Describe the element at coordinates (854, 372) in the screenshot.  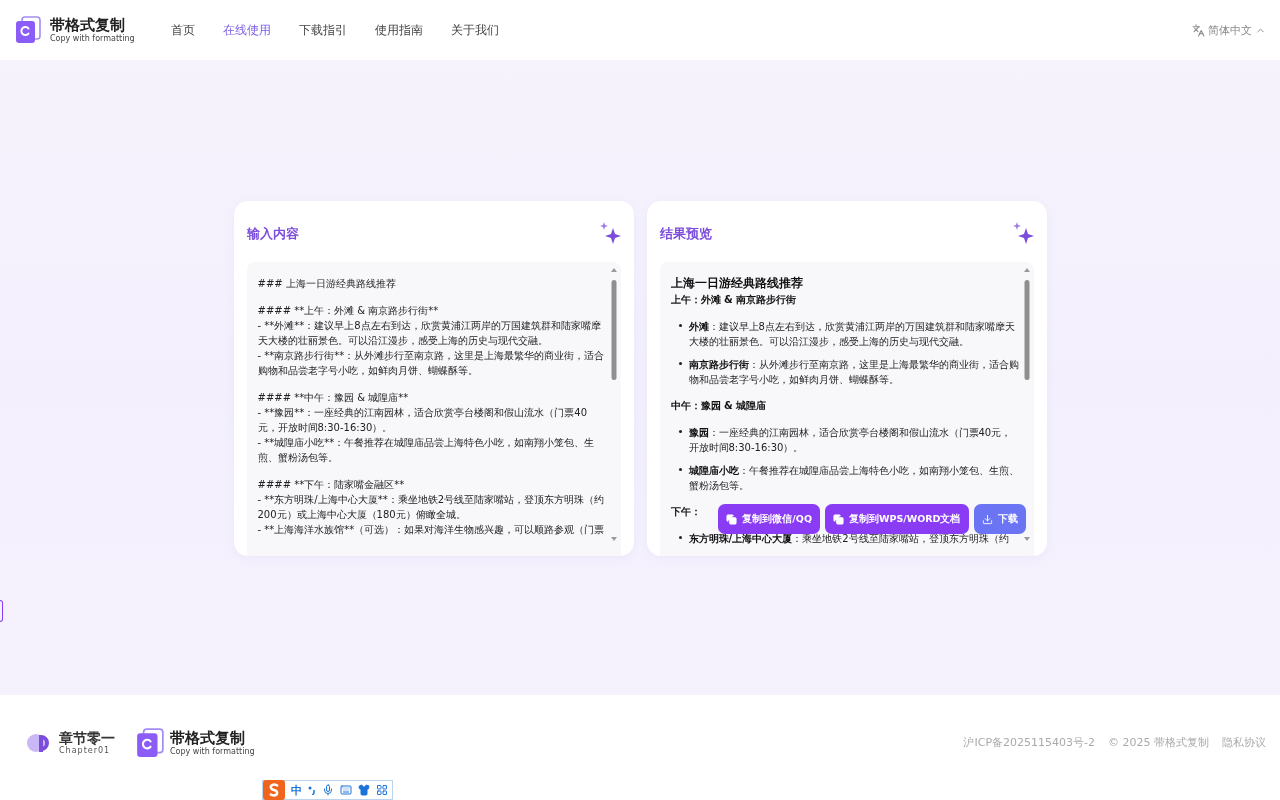
I see `list-item: 南京路步行街：从外滩步行至南京路，这里是上海最繁华的商业街，适合购物和品尝老字号小吃，如鲜肉月饼、蝴蝶酥等。` at that location.